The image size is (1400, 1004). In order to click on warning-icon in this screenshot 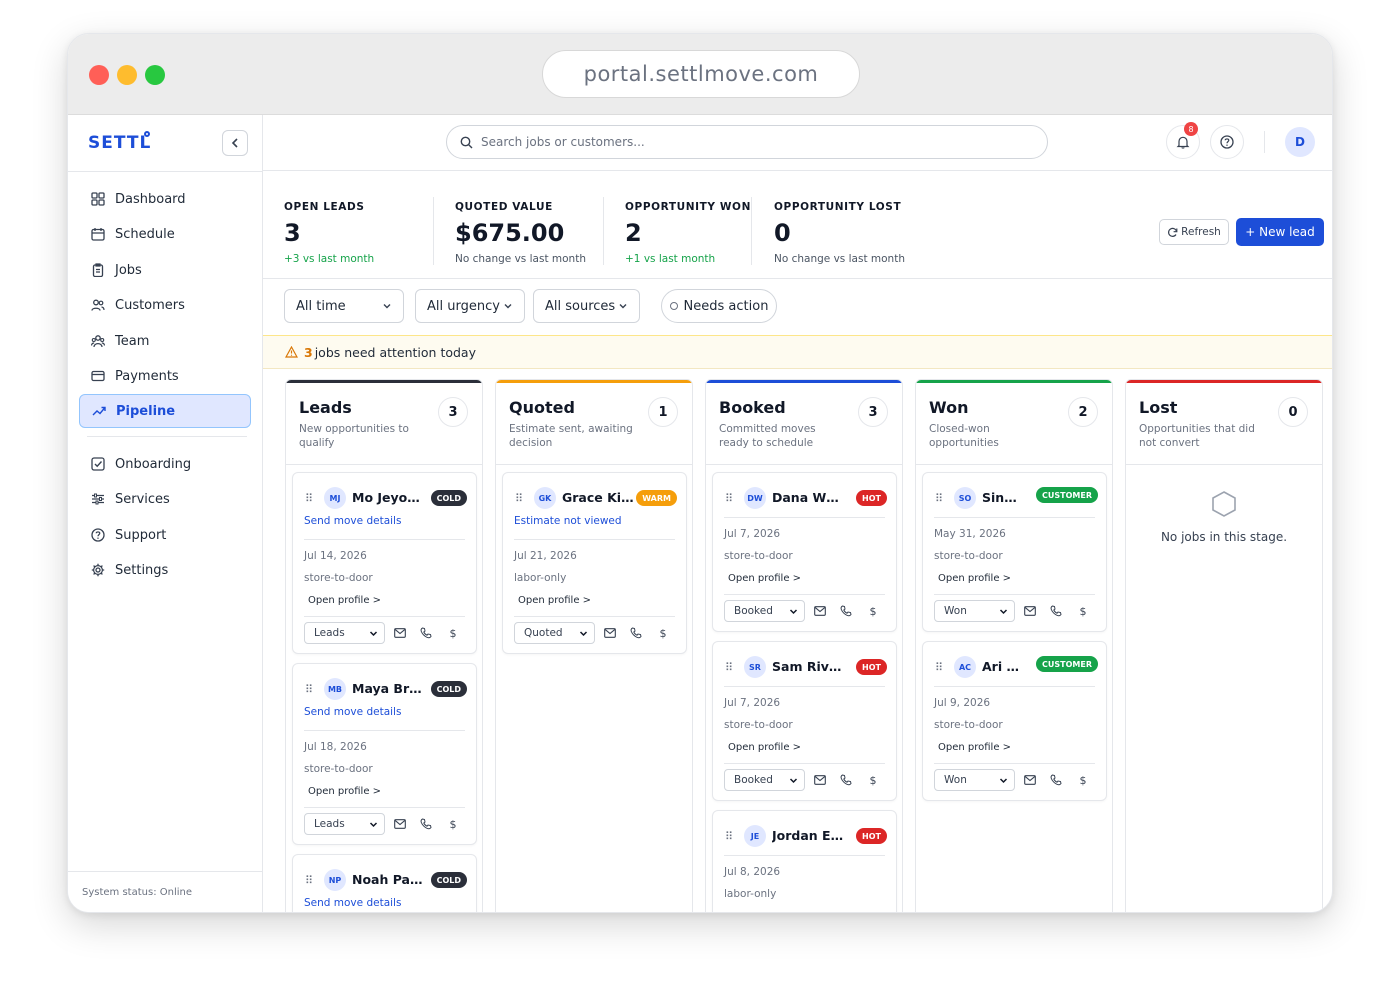, I will do `click(291, 352)`.